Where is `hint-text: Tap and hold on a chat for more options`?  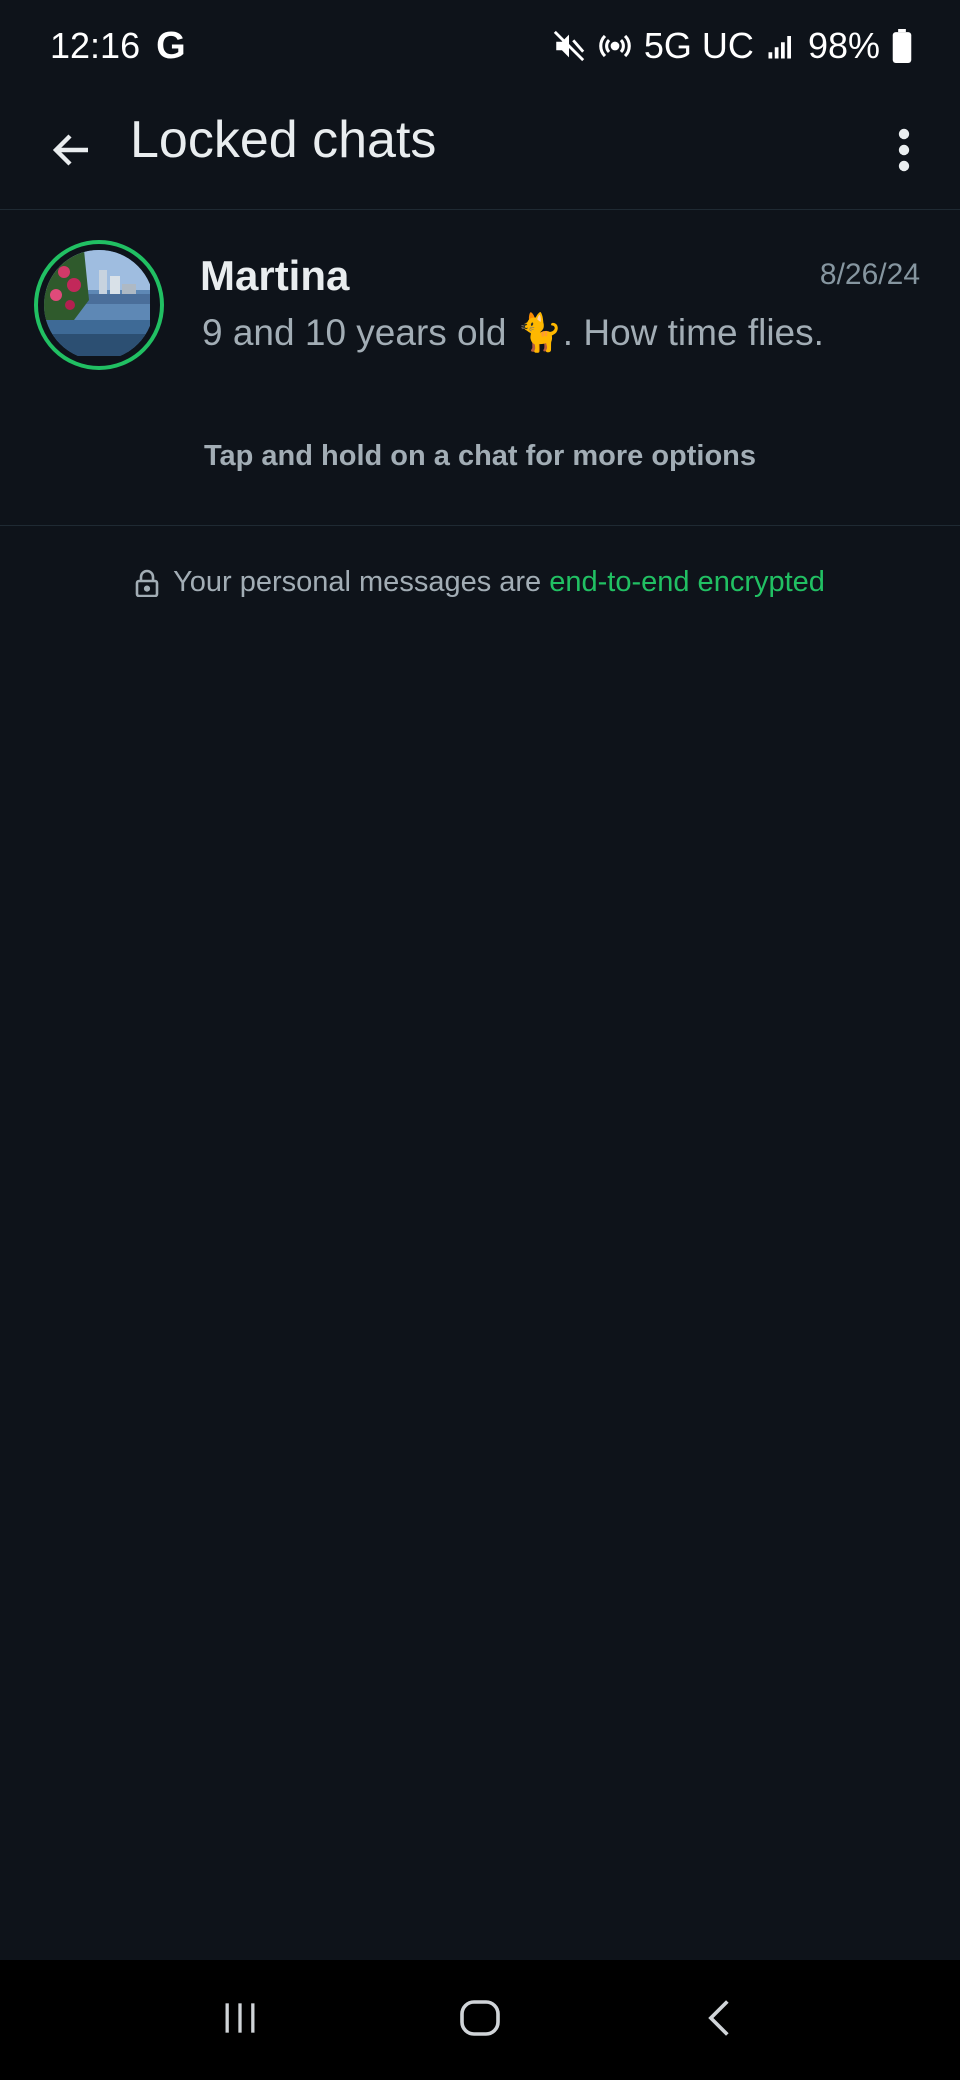
hint-text: Tap and hold on a chat for more options is located at coordinates (480, 456).